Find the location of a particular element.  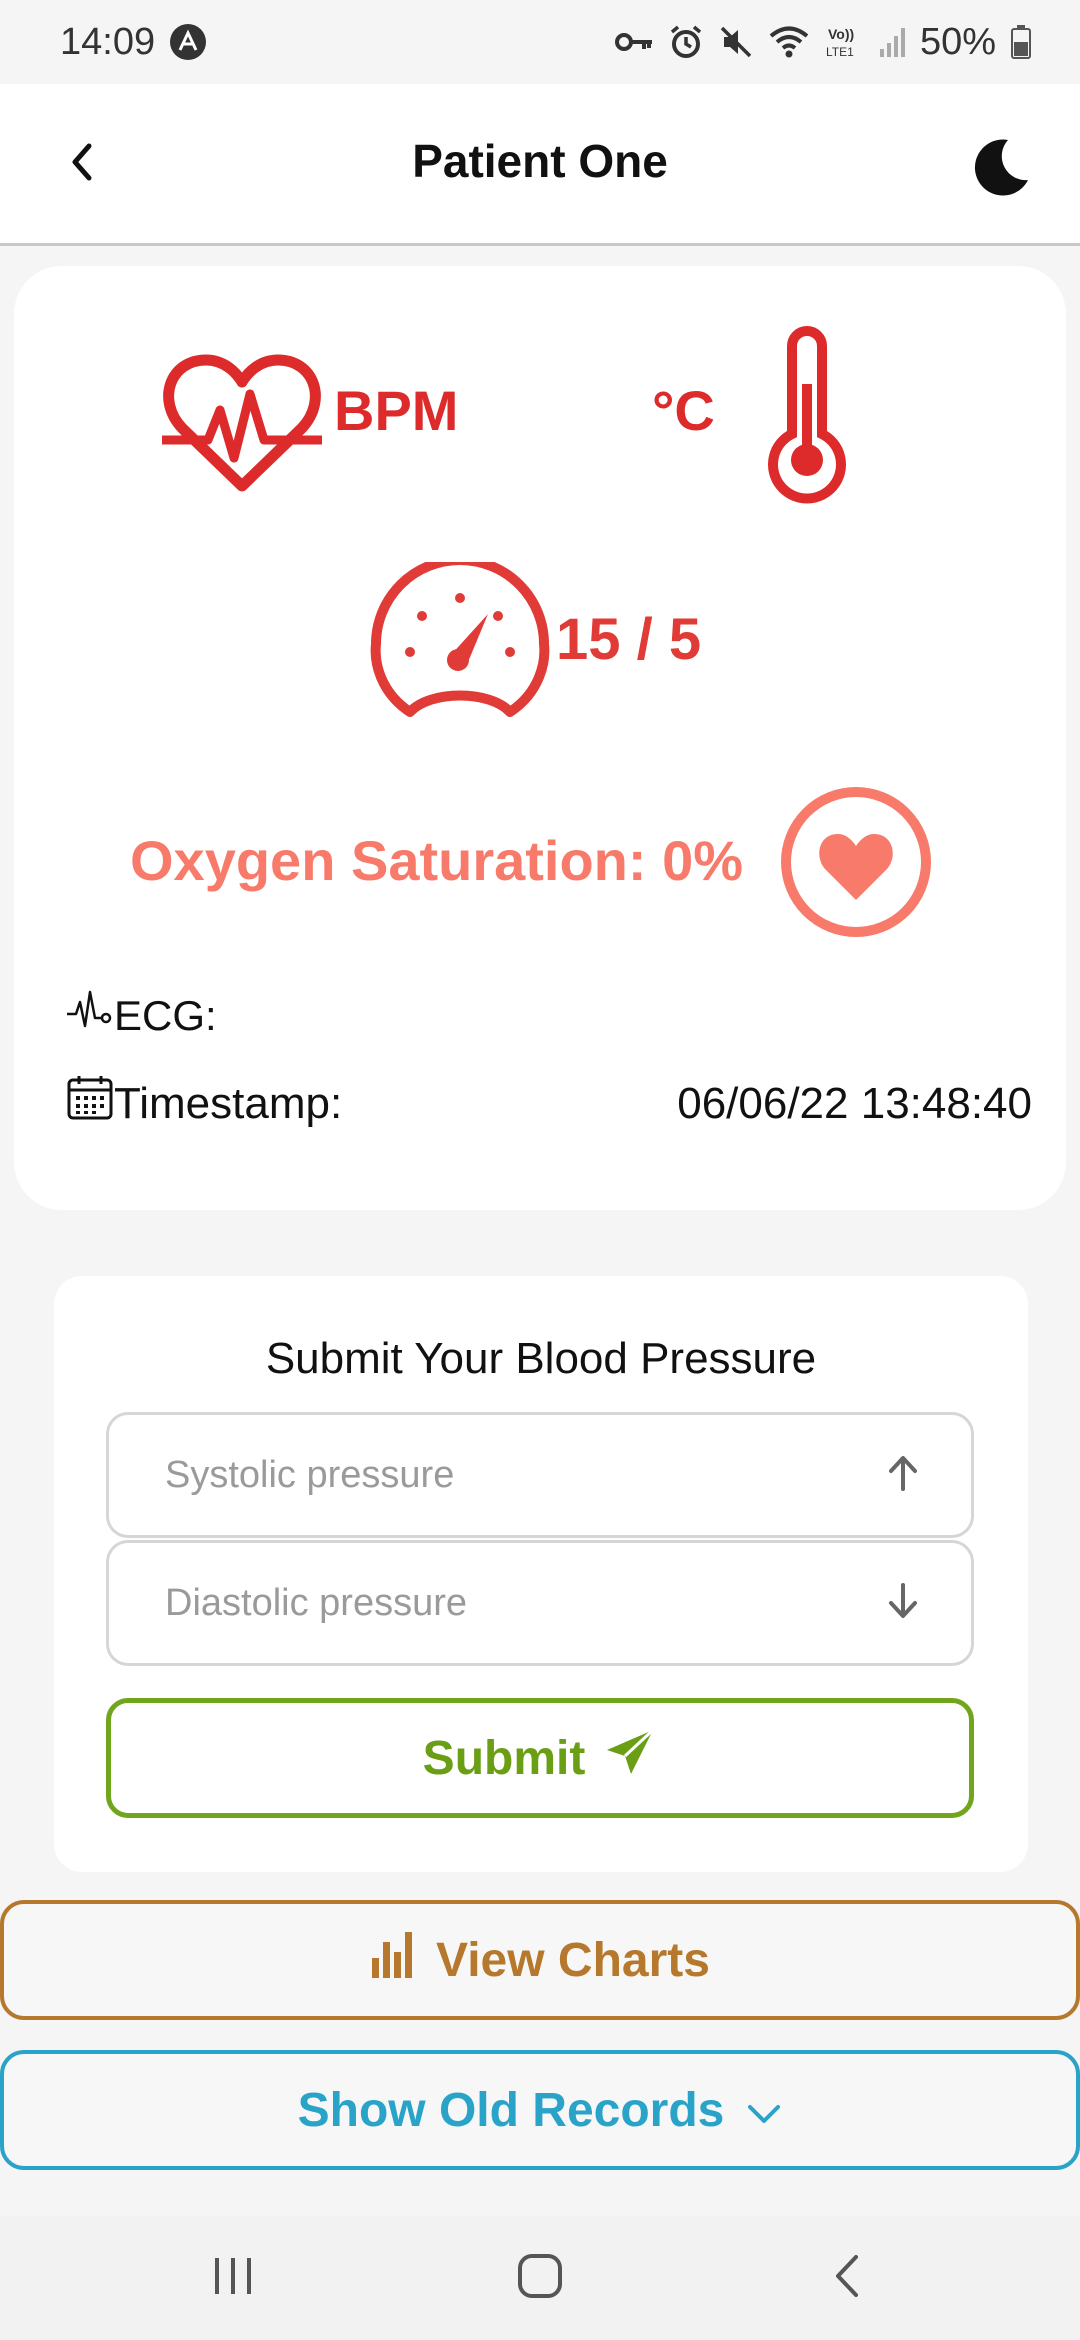

ecg-wave-icon is located at coordinates (90, 1016).